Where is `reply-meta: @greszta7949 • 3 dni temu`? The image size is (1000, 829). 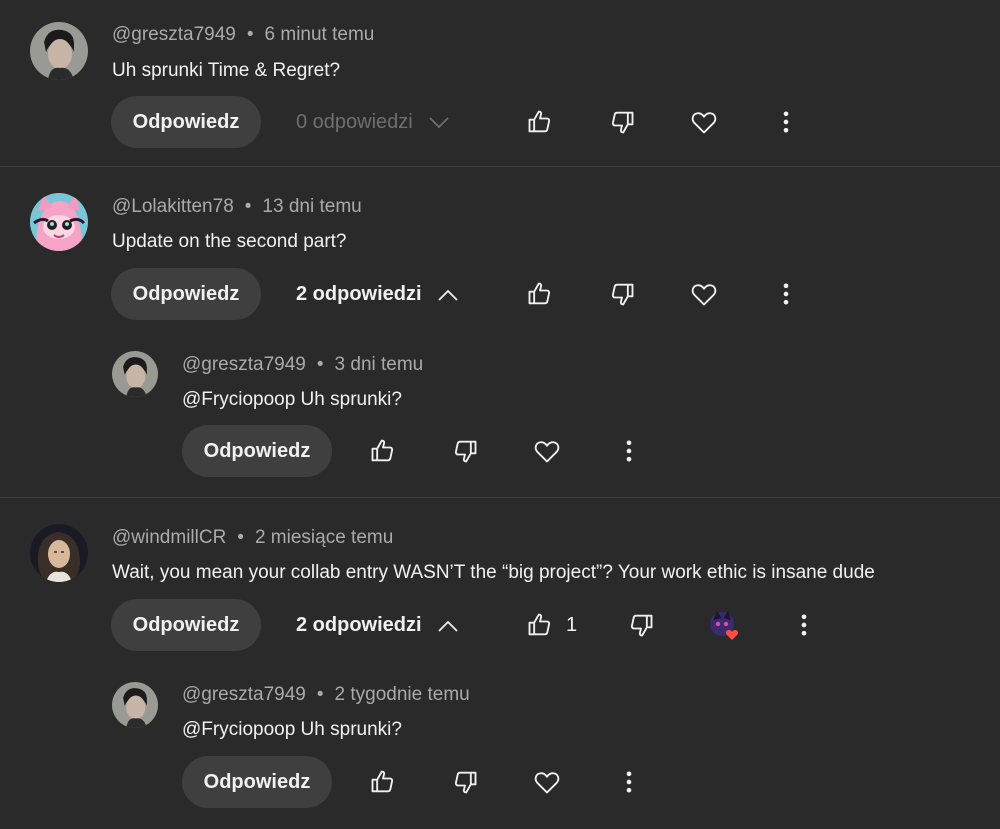
reply-meta: @greszta7949 • 3 dni temu is located at coordinates (302, 365).